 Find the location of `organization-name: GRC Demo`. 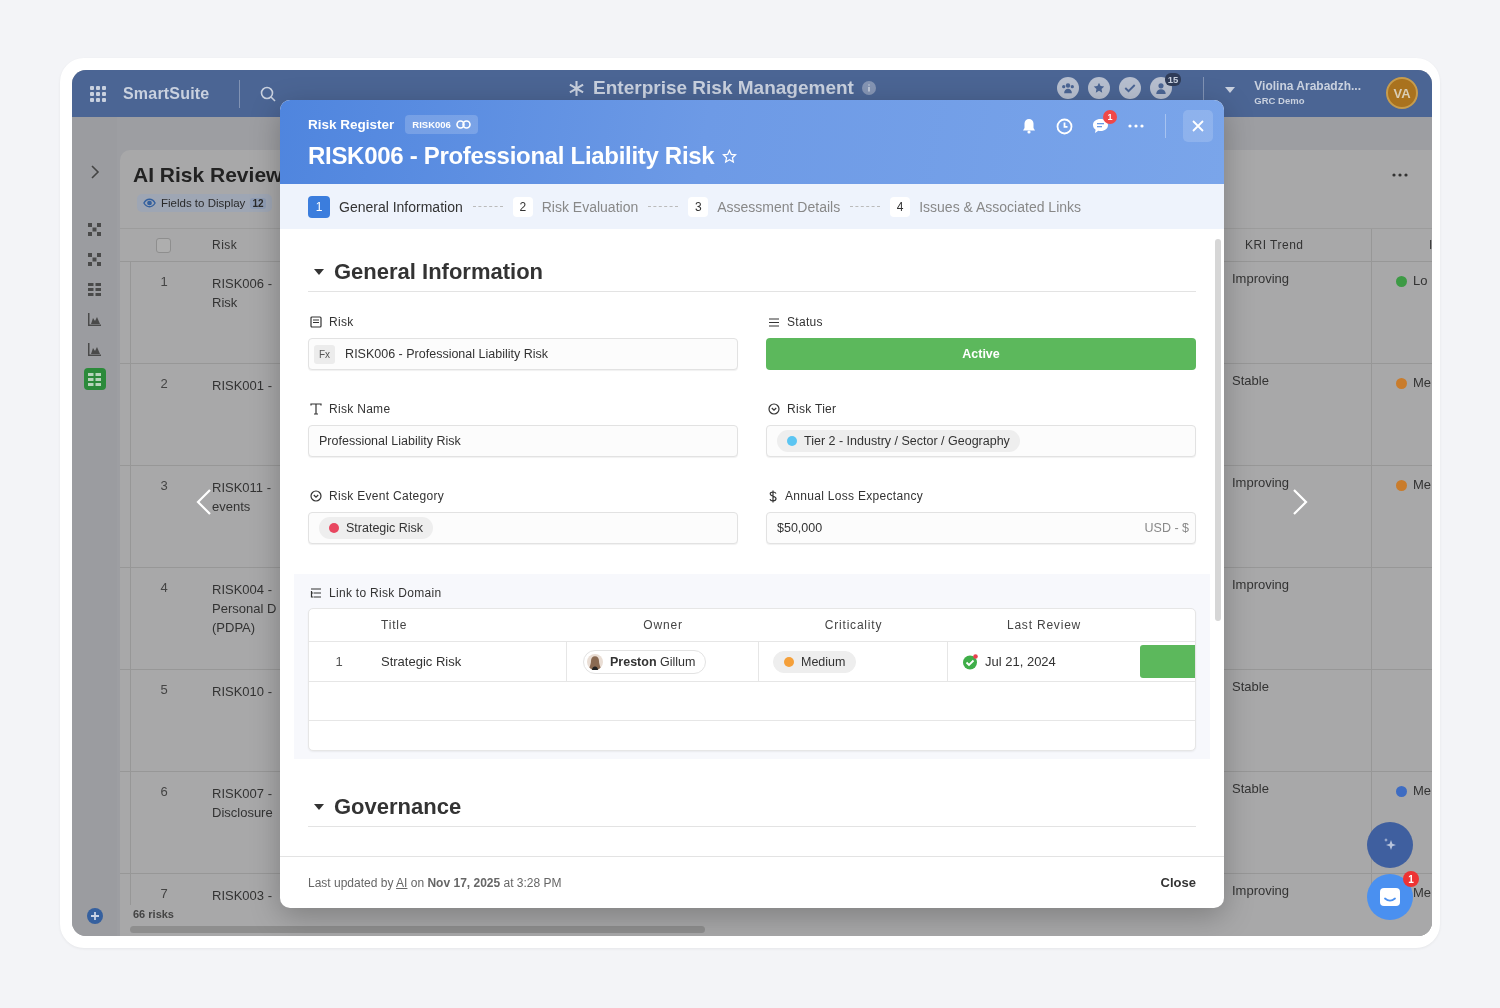

organization-name: GRC Demo is located at coordinates (1280, 100).